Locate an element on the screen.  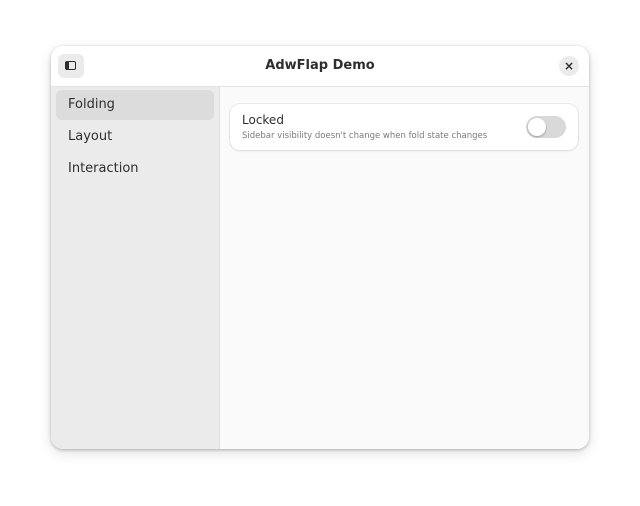
header-bar: AdwFlap Demo × is located at coordinates (320, 66).